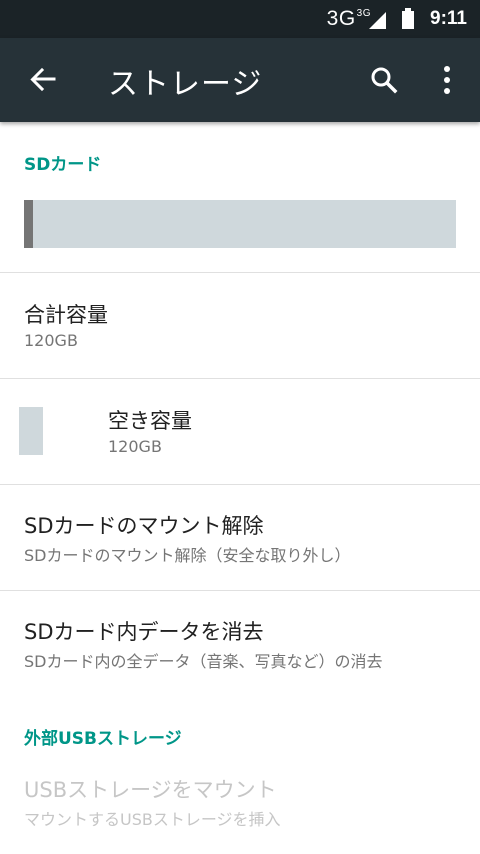 The width and height of the screenshot is (480, 854). I want to click on battery-icon, so click(408, 18).